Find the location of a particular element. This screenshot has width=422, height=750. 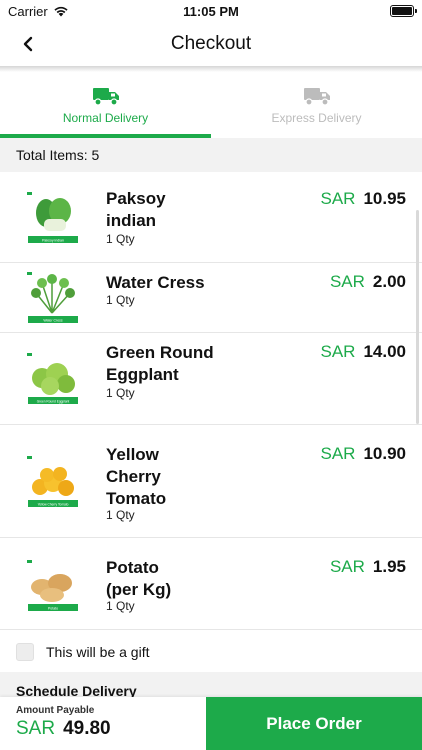

eggplant-thumbnail-icon: Green Round Eggplant is located at coordinates (53, 379).